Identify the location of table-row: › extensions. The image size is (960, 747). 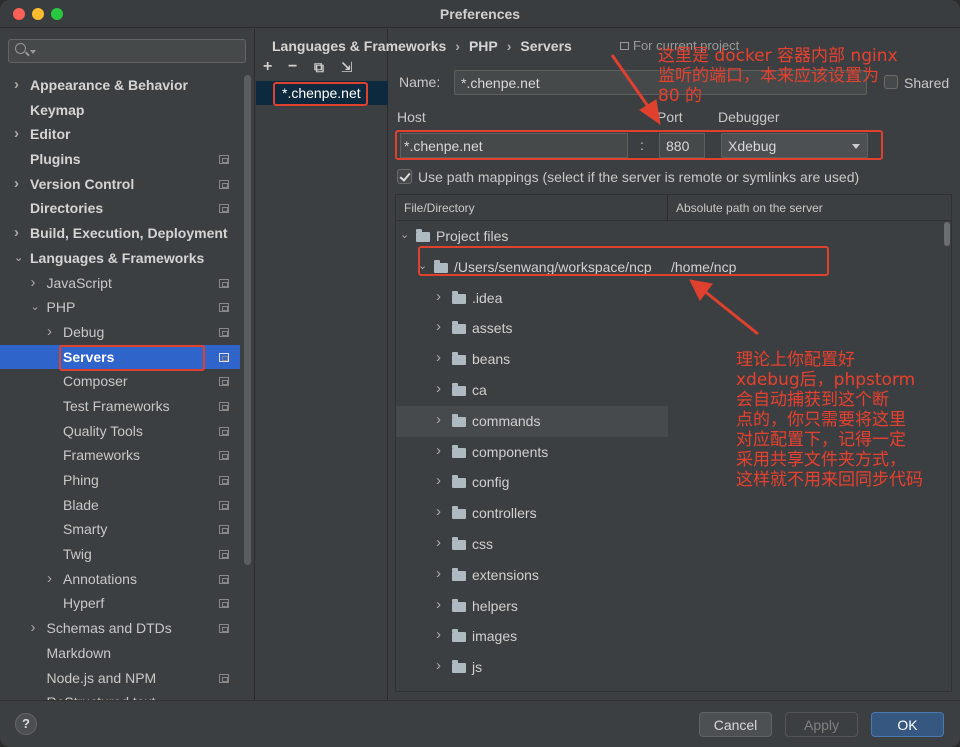
(668, 575).